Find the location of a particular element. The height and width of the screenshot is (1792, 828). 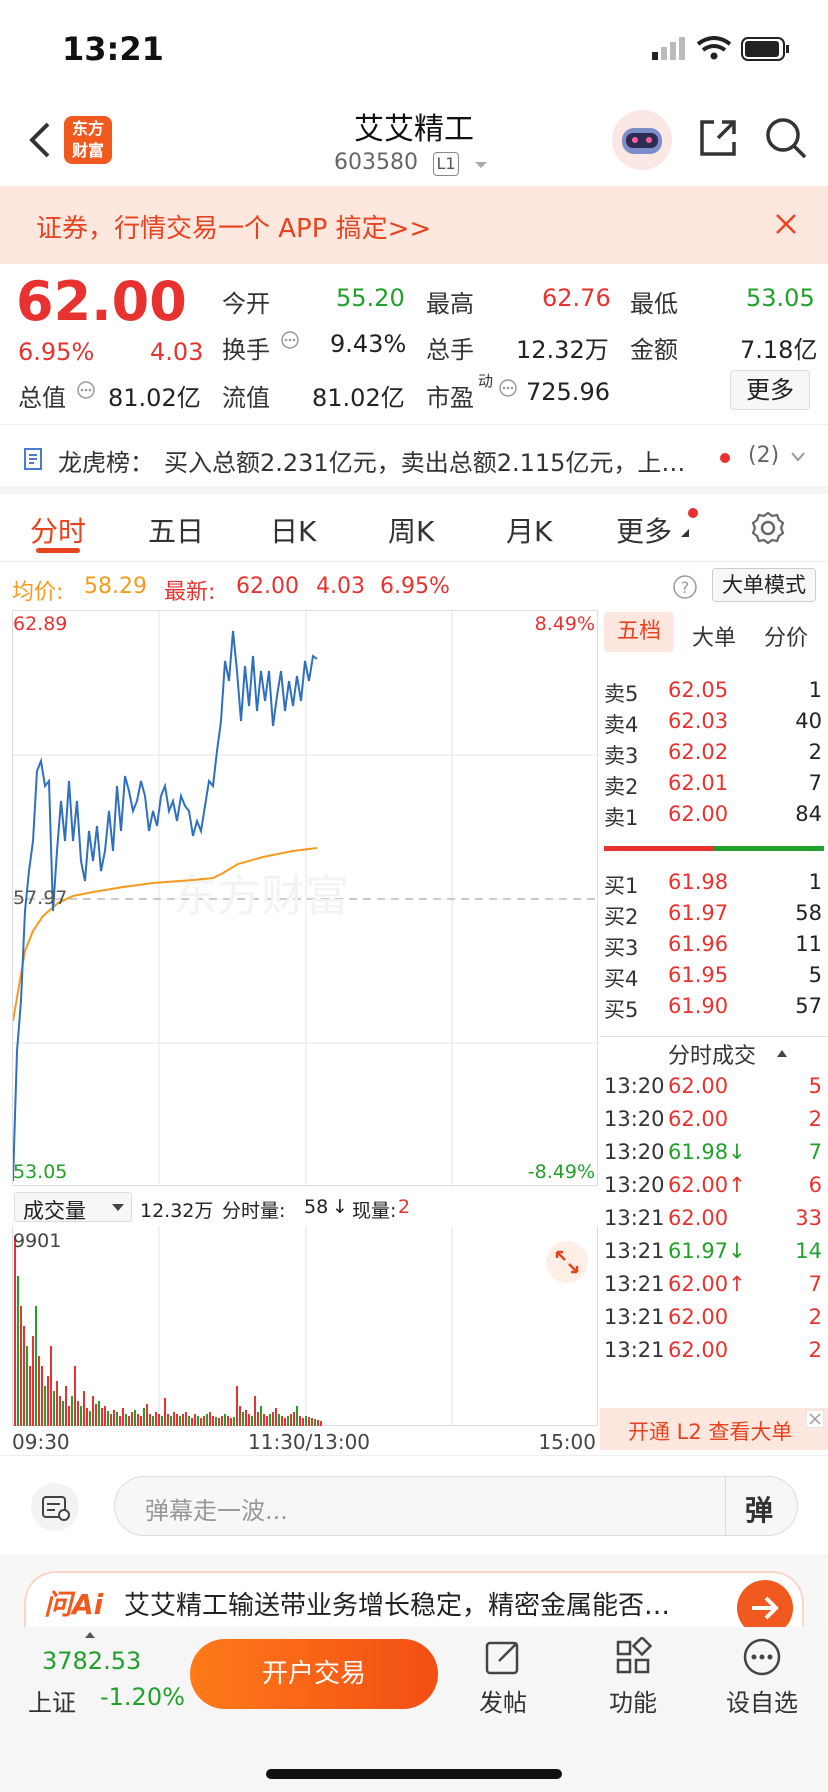

more-button: 更多 is located at coordinates (770, 390).